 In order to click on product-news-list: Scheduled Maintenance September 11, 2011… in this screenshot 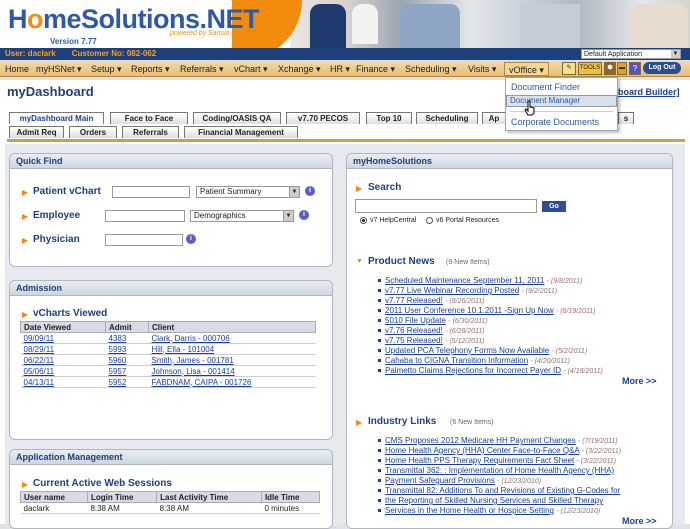, I will do `click(490, 326)`.